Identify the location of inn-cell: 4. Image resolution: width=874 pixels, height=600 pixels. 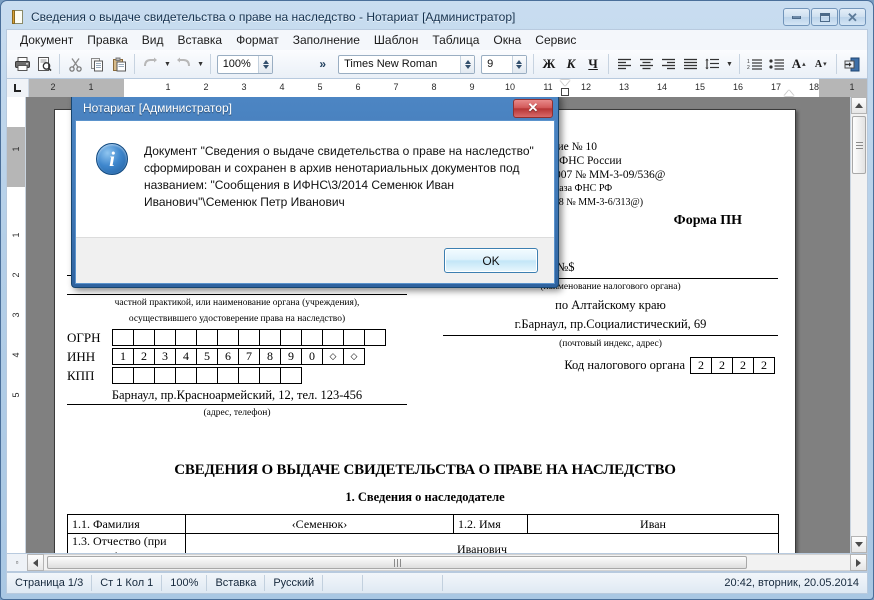
(186, 356).